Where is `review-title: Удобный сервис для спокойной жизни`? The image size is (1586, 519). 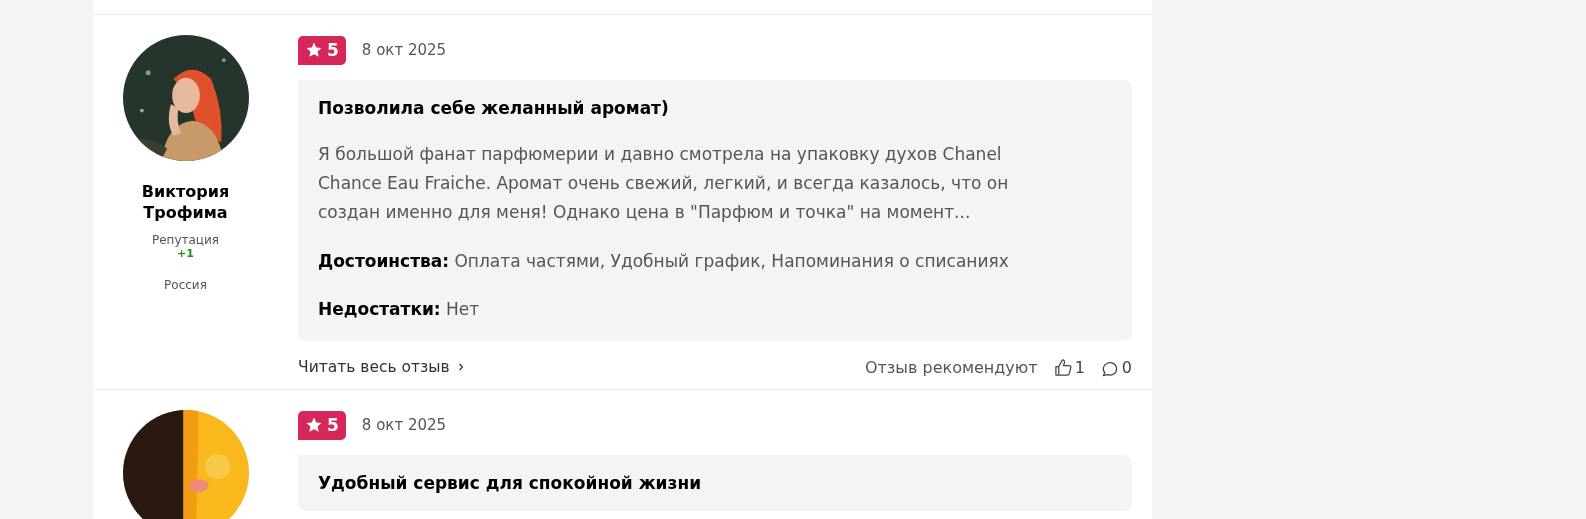
review-title: Удобный сервис для спокойной жизни is located at coordinates (510, 483).